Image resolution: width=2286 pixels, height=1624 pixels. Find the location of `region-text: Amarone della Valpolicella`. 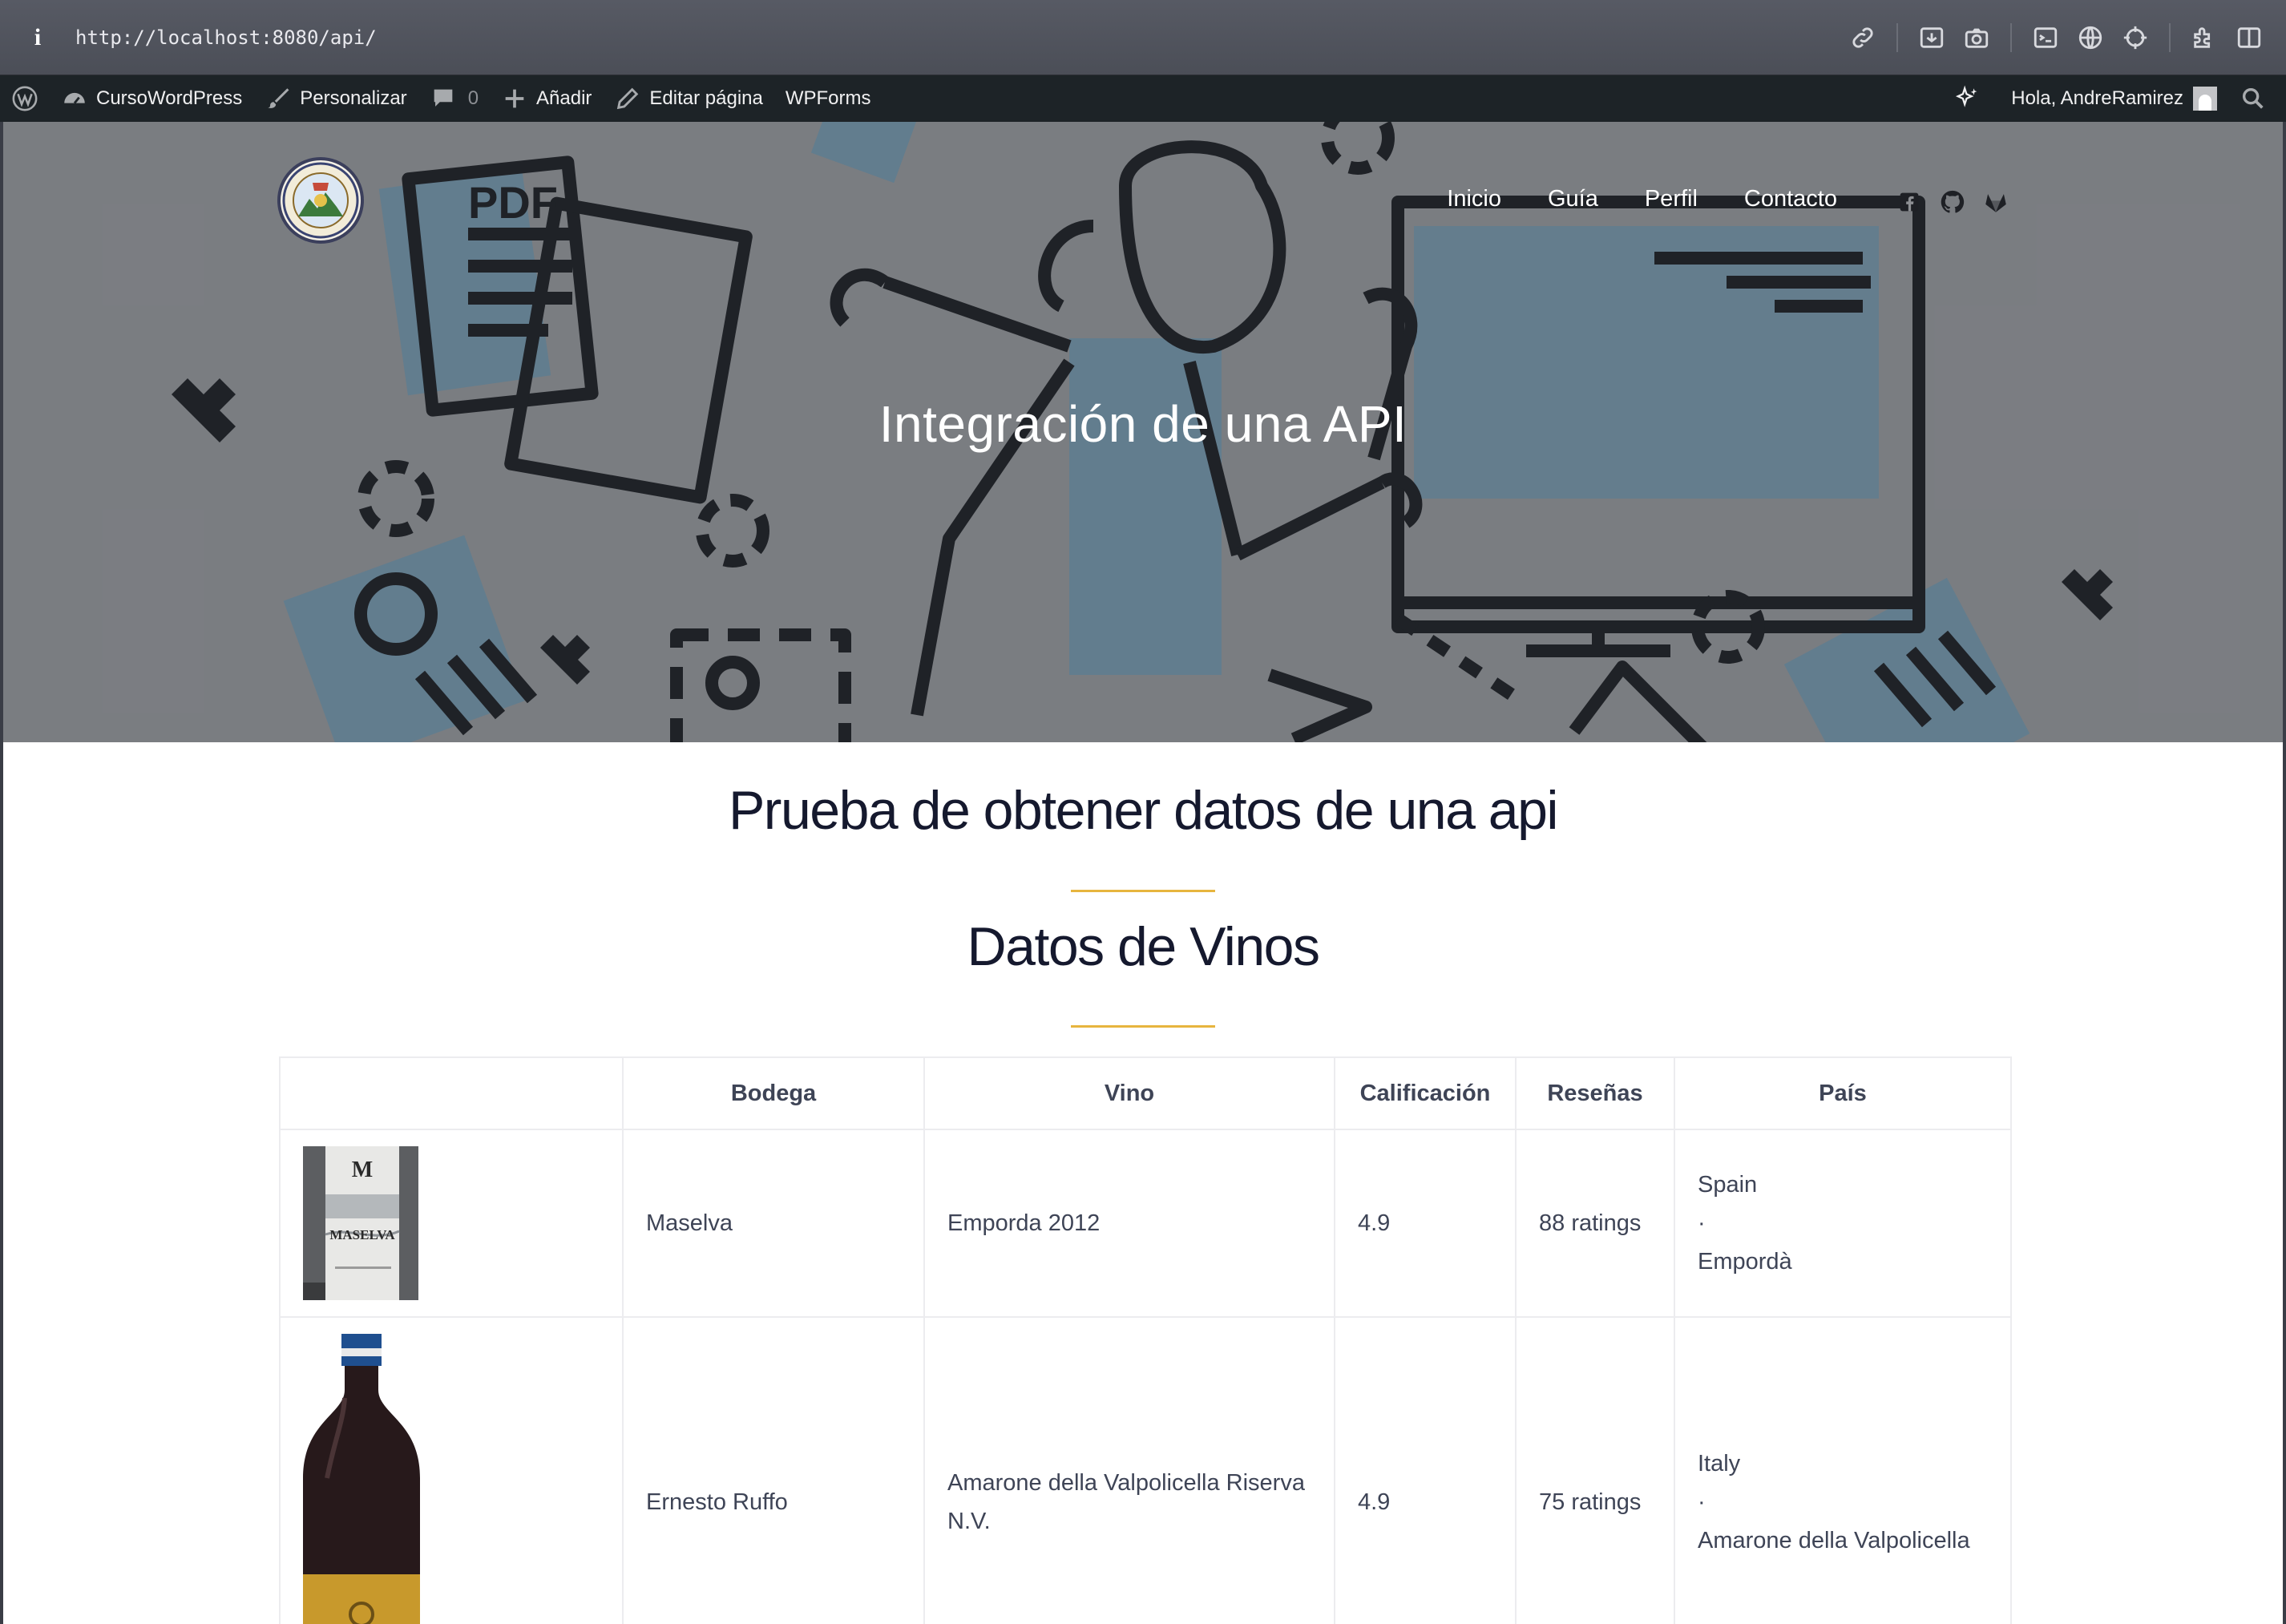

region-text: Amarone della Valpolicella is located at coordinates (1834, 1540).